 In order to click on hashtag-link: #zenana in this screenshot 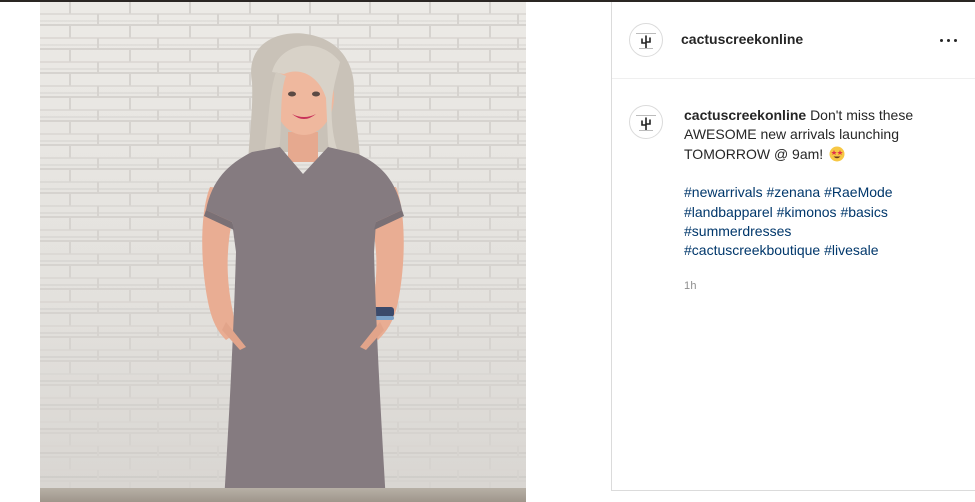, I will do `click(793, 192)`.